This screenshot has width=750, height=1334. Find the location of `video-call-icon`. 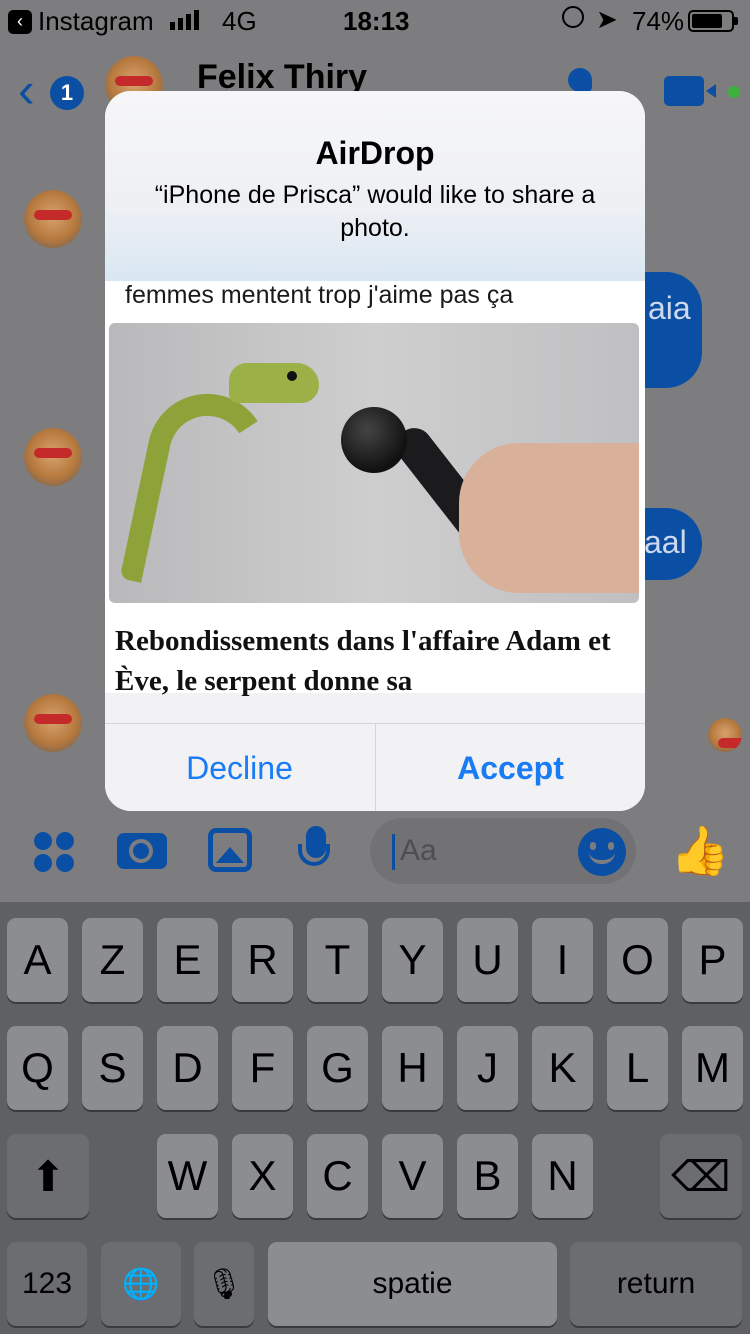

video-call-icon is located at coordinates (690, 91).